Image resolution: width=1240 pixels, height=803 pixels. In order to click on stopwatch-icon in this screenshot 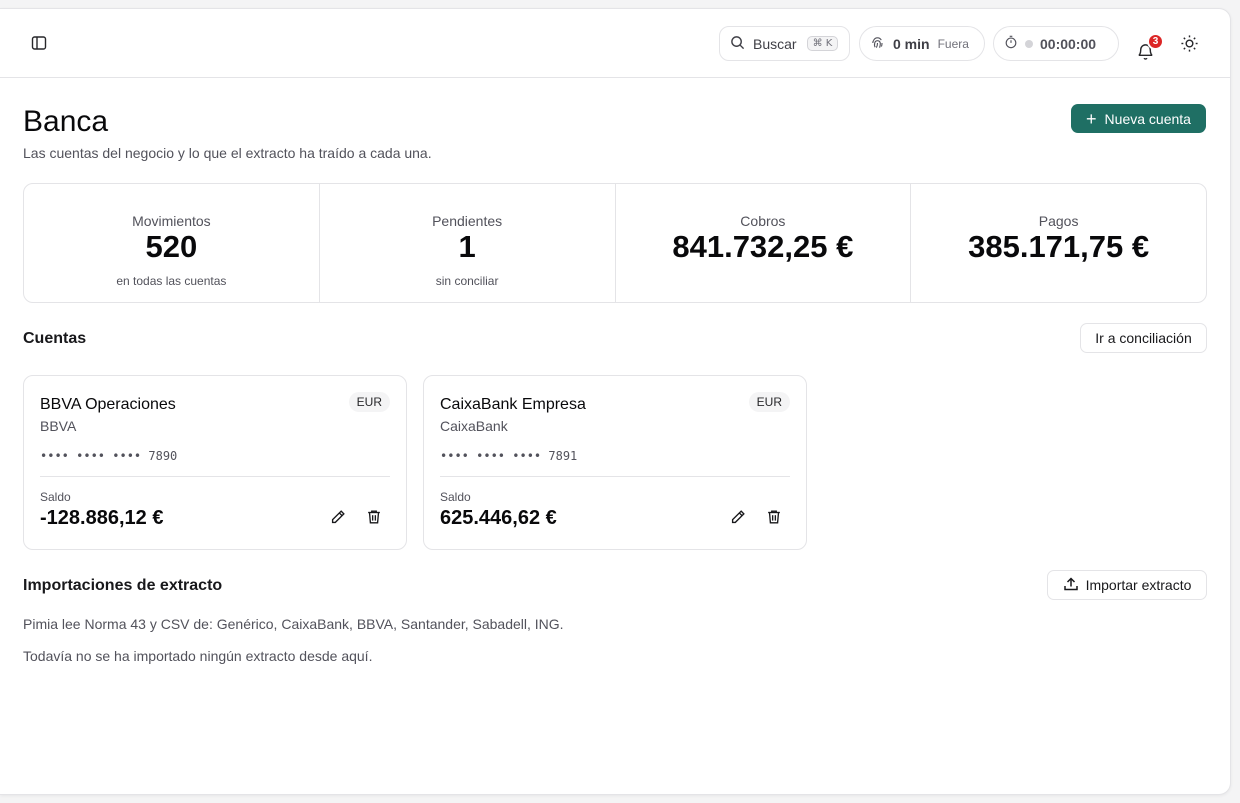, I will do `click(1011, 43)`.